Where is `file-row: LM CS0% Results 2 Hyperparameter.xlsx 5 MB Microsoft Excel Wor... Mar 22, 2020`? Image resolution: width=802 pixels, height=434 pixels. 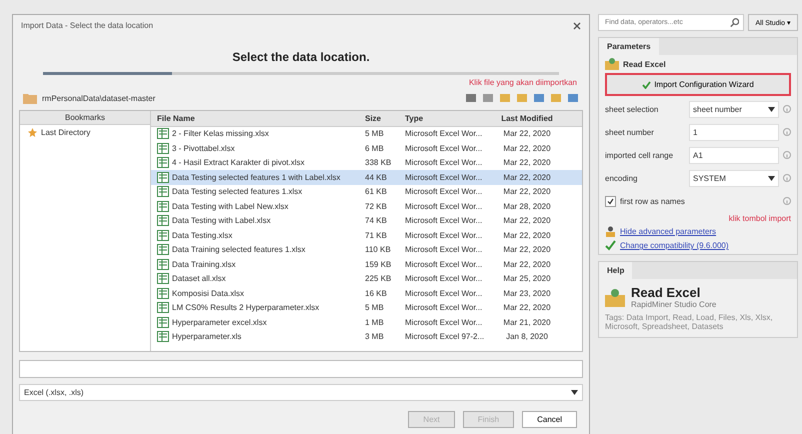
file-row: LM CS0% Results 2 Hyperparameter.xlsx 5 MB Microsoft Excel Wor... Mar 22, 2020 is located at coordinates (366, 307).